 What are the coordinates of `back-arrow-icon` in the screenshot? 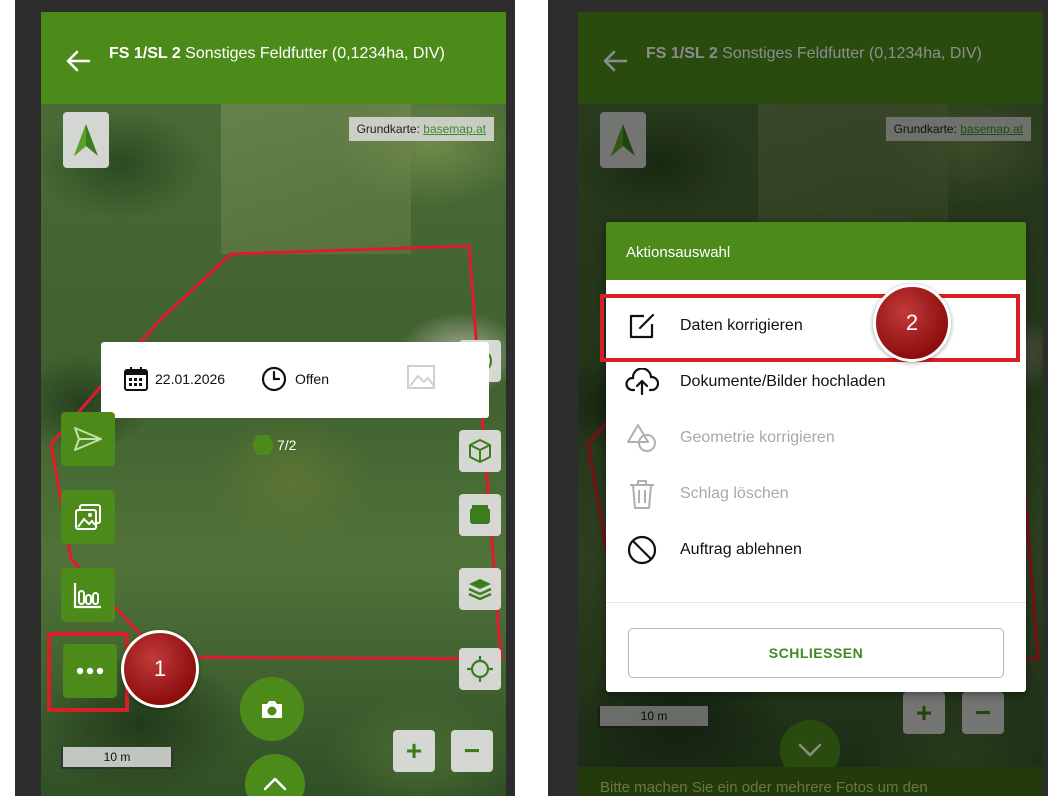 It's located at (78, 61).